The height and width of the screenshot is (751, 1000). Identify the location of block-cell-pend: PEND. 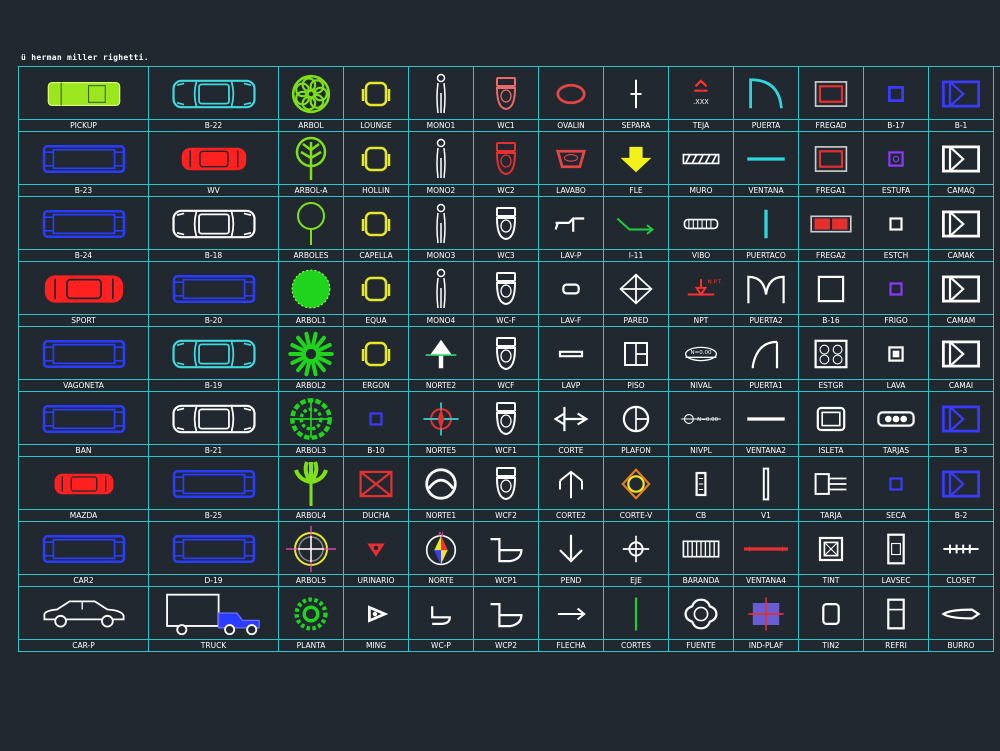
(571, 554).